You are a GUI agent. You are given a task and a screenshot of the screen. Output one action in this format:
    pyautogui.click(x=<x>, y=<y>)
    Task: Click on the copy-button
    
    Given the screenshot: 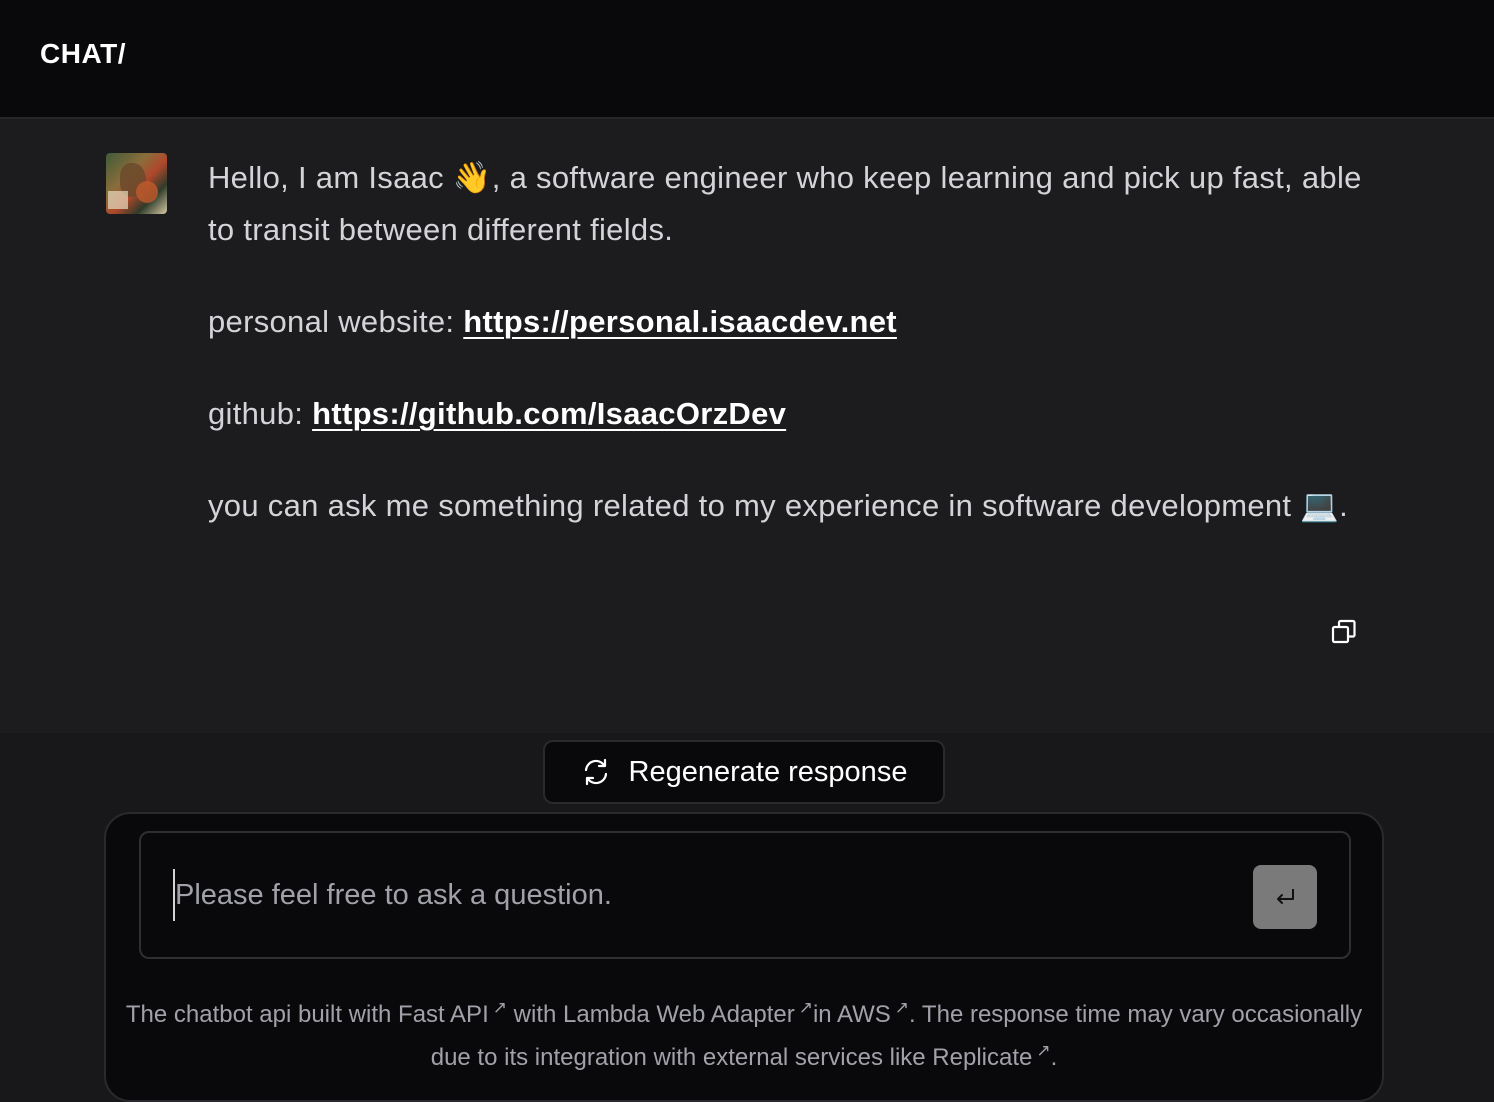 What is the action you would take?
    pyautogui.click(x=1344, y=632)
    